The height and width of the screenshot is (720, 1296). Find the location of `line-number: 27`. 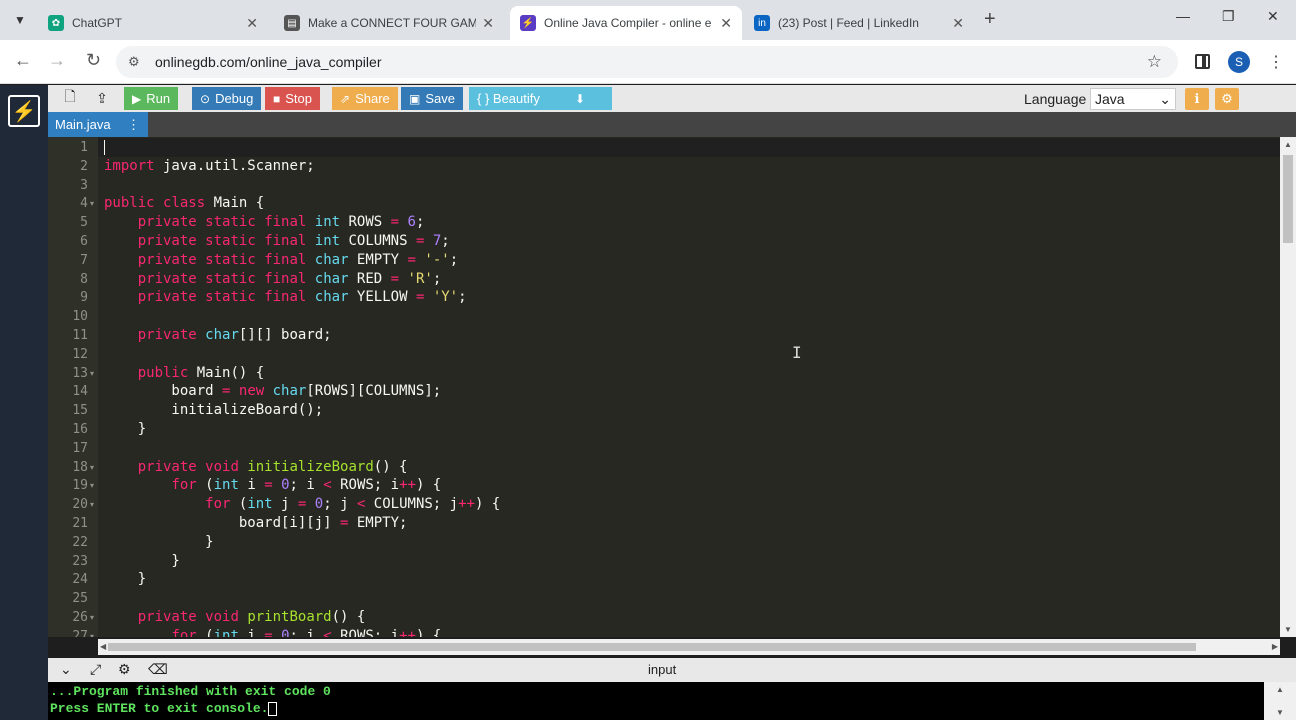

line-number: 27 is located at coordinates (80, 632).